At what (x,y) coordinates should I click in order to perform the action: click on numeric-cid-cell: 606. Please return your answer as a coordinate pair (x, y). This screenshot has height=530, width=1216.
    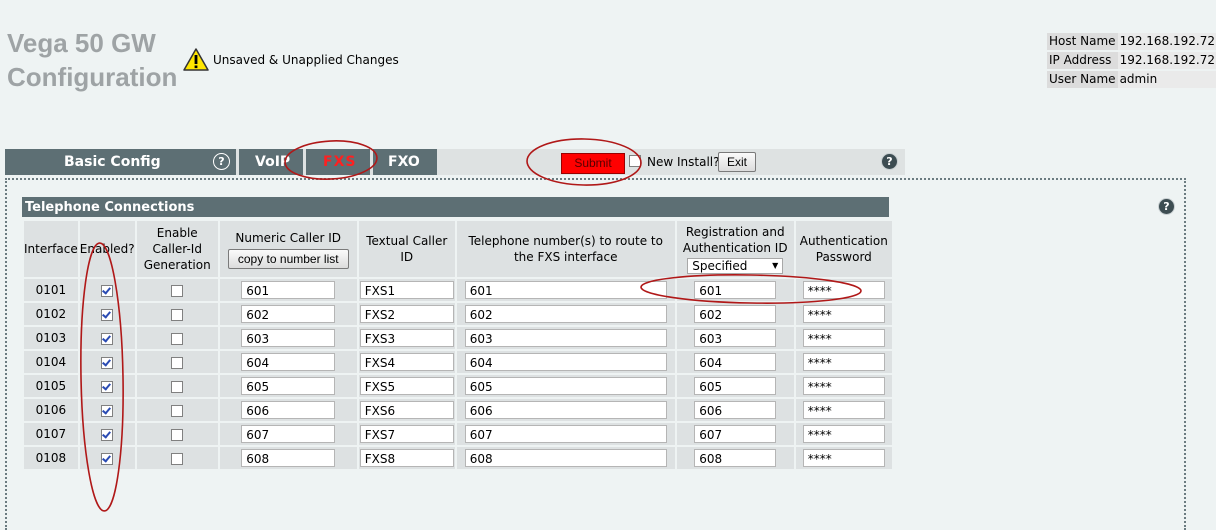
    Looking at the image, I should click on (288, 410).